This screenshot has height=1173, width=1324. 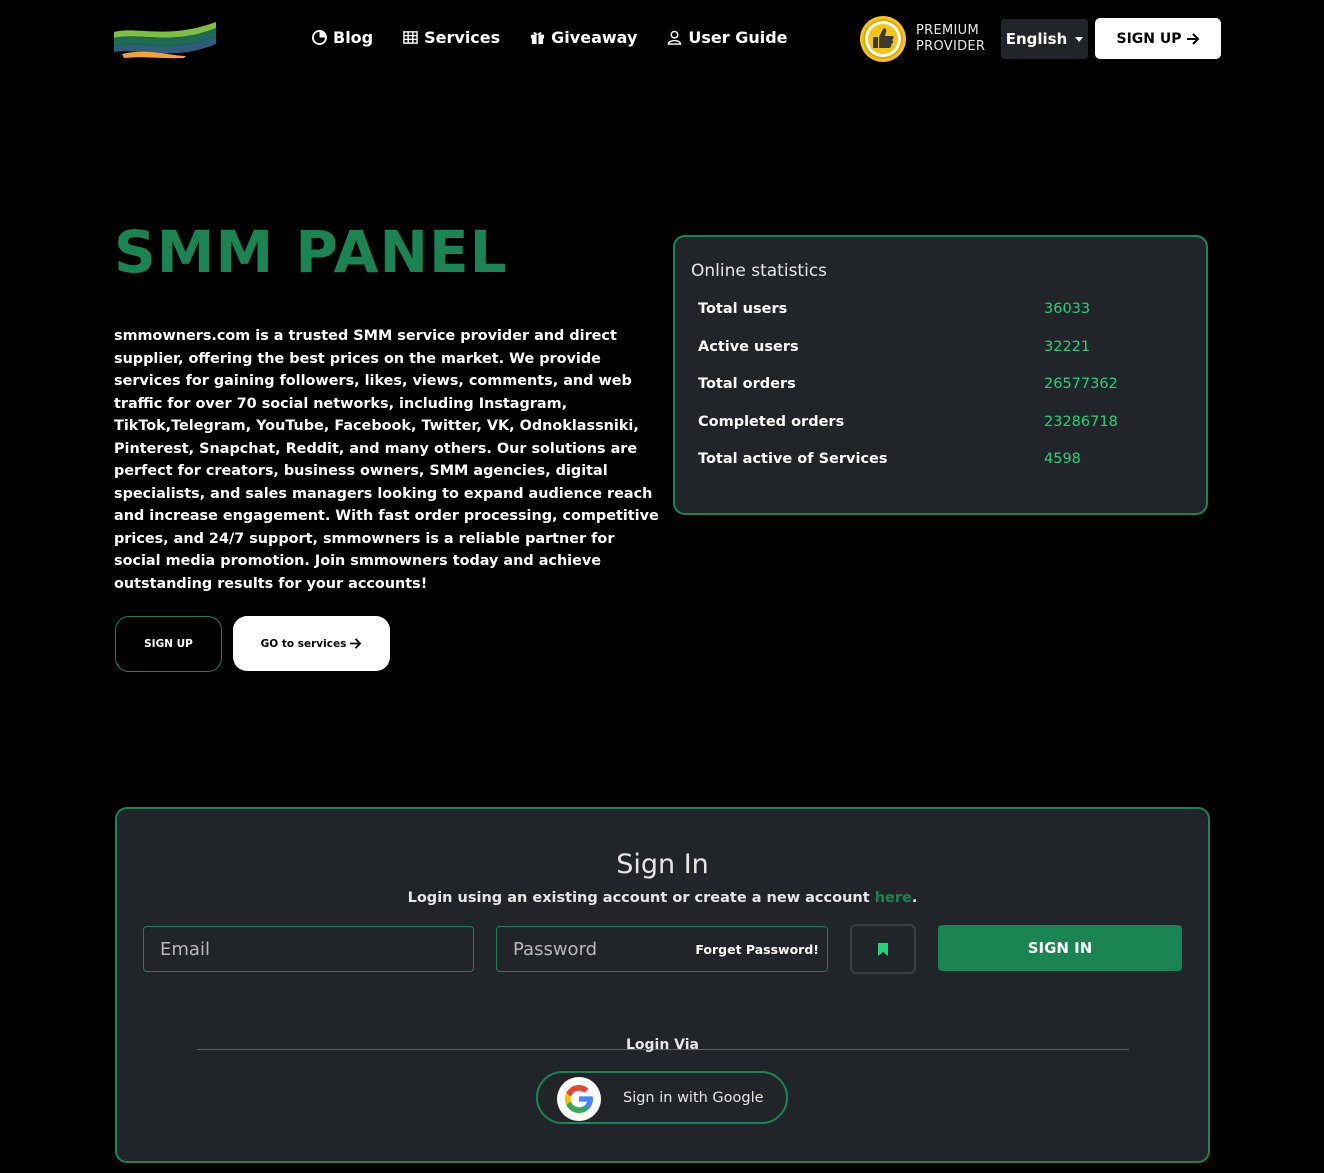 I want to click on user-icon, so click(x=675, y=37).